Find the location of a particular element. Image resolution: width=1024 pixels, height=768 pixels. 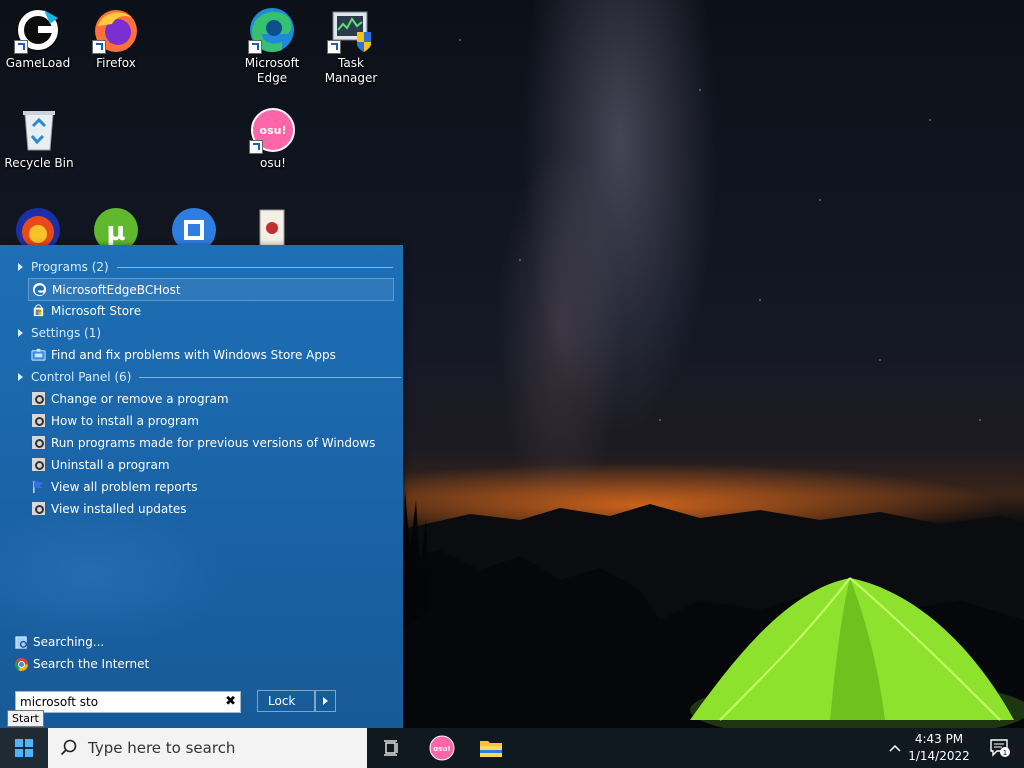

desktop-icon-label: Firefox is located at coordinates (116, 63).